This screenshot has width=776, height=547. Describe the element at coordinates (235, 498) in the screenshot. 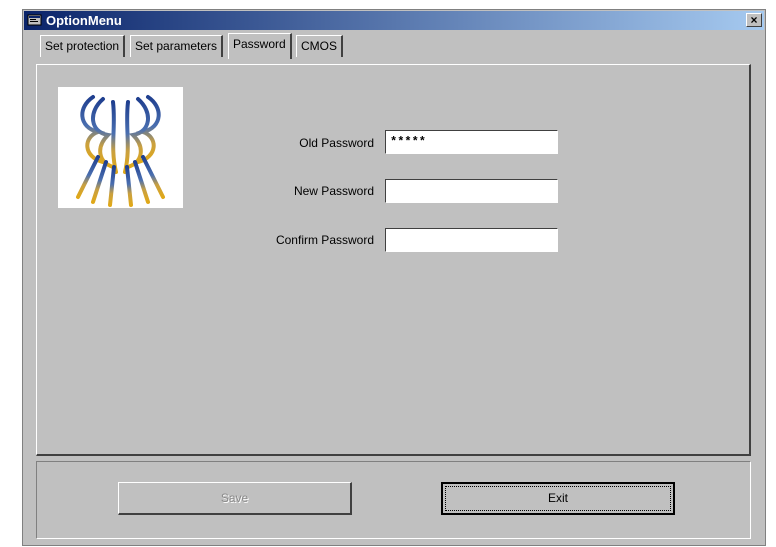

I see `save-button: Save` at that location.